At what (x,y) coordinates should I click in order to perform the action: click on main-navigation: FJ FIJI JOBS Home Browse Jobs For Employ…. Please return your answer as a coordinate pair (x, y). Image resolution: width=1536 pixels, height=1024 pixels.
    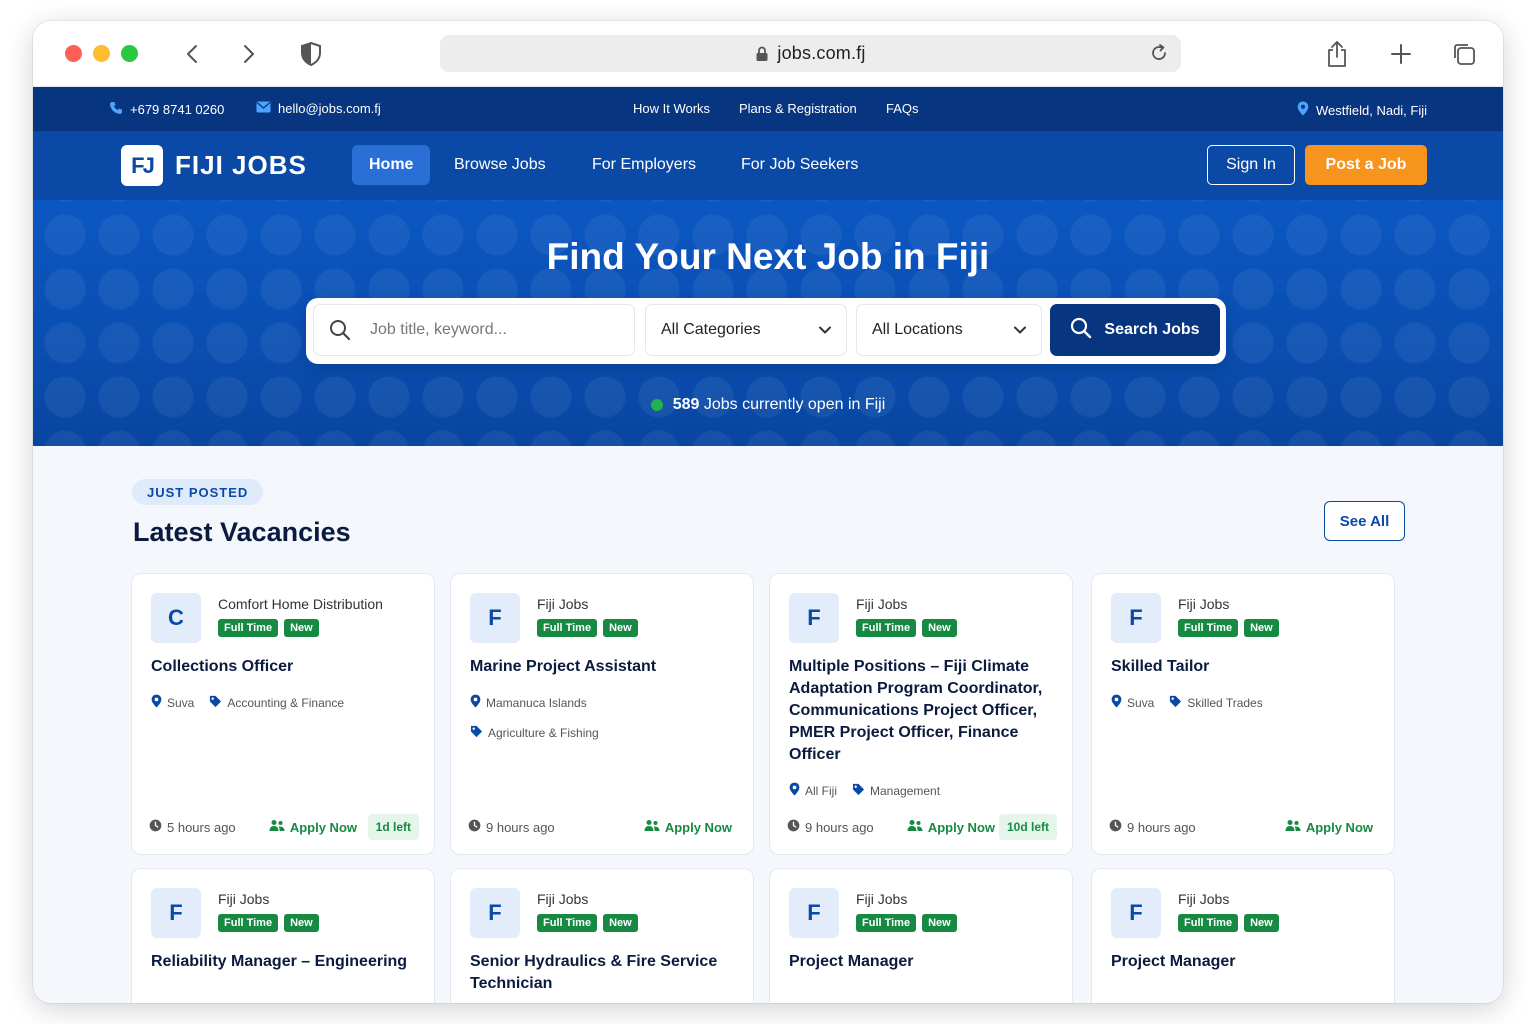
    Looking at the image, I should click on (768, 165).